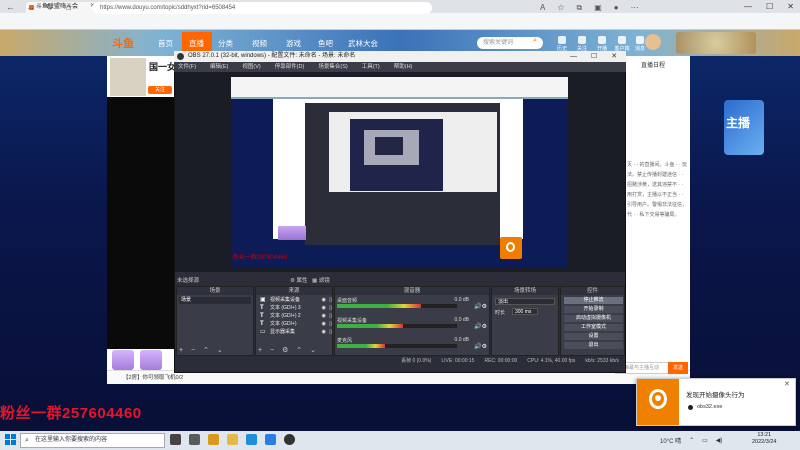 The width and height of the screenshot is (800, 450). I want to click on menu-edit: 编辑(E), so click(219, 67).